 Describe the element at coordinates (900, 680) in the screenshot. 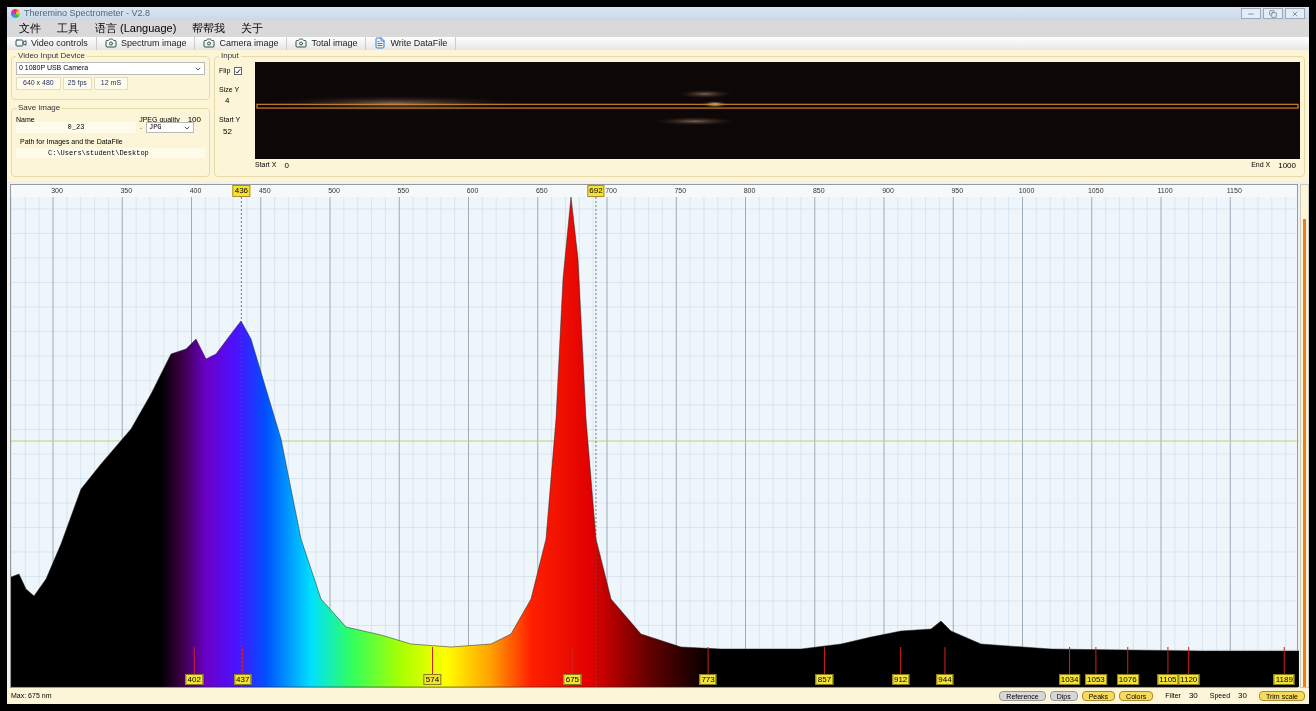

I see `peak-label: 912` at that location.